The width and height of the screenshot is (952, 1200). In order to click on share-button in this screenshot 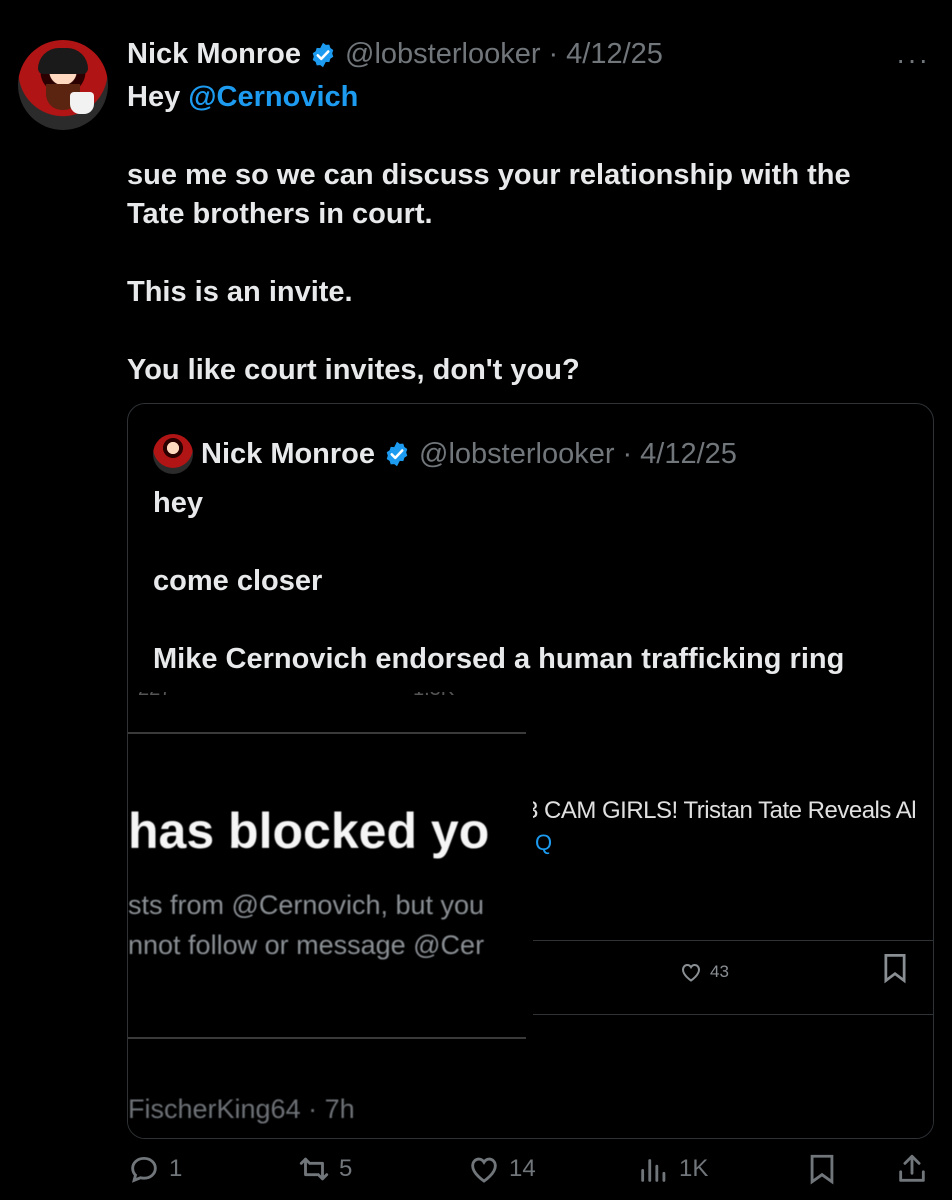, I will do `click(912, 1169)`.